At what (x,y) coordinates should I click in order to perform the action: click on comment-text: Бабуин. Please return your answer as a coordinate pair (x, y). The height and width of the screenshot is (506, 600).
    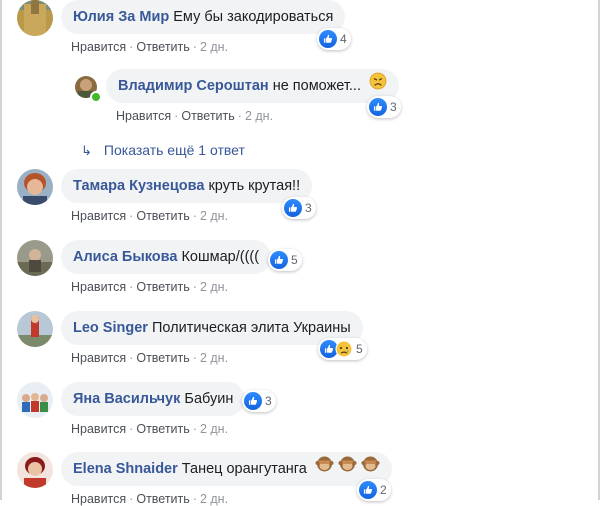
    Looking at the image, I should click on (209, 399).